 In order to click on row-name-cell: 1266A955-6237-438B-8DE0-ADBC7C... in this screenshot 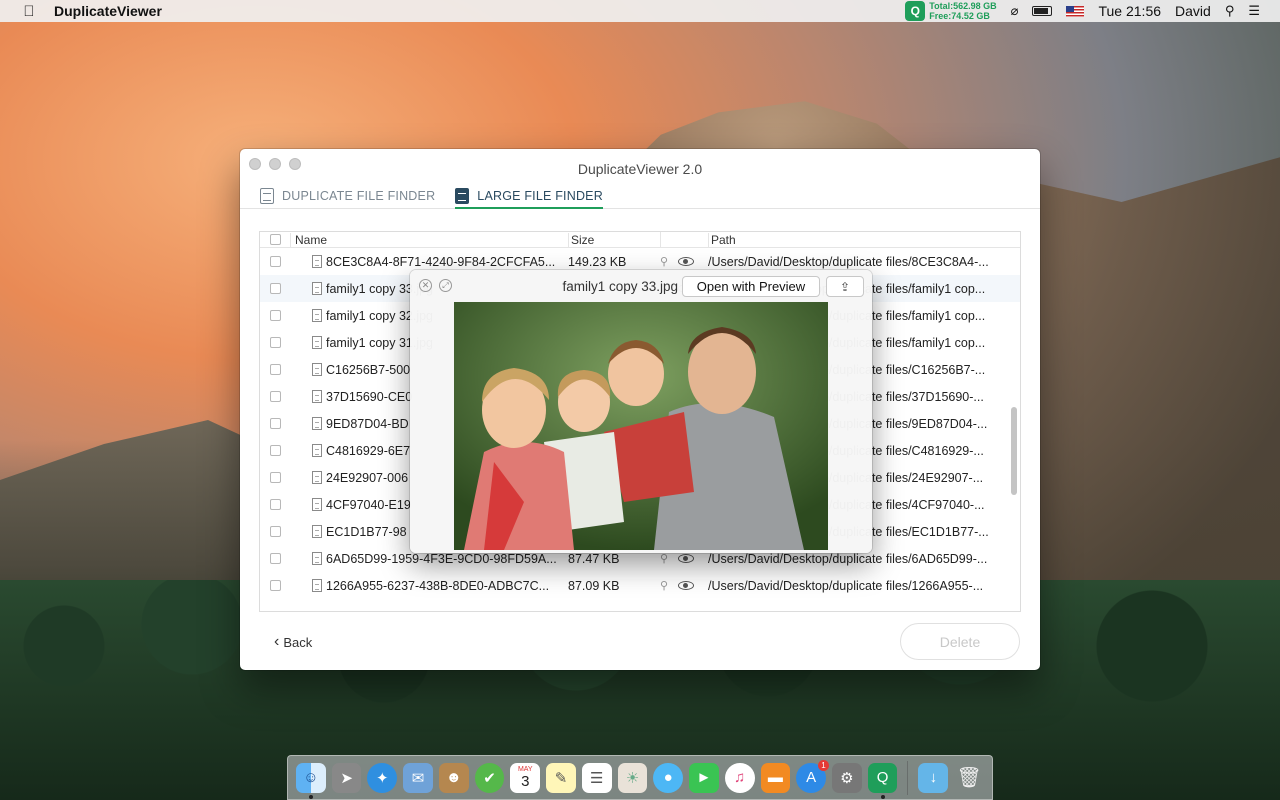, I will do `click(429, 586)`.